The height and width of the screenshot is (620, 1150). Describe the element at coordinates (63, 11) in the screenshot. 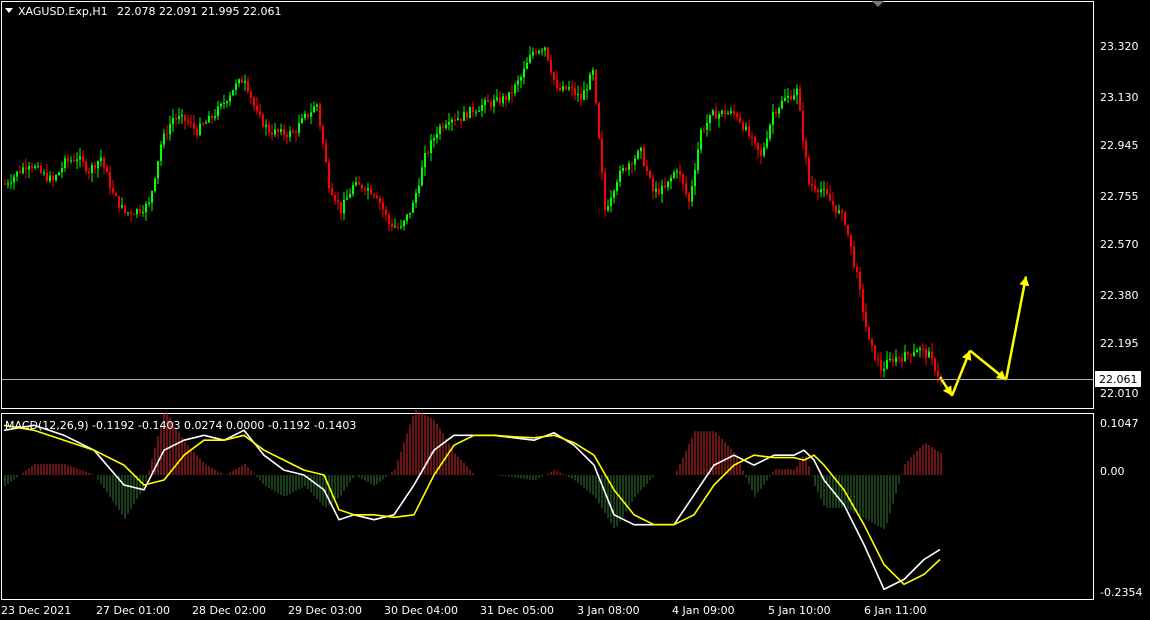

I see `symbol-label: XAGUSD.Exp,H1` at that location.